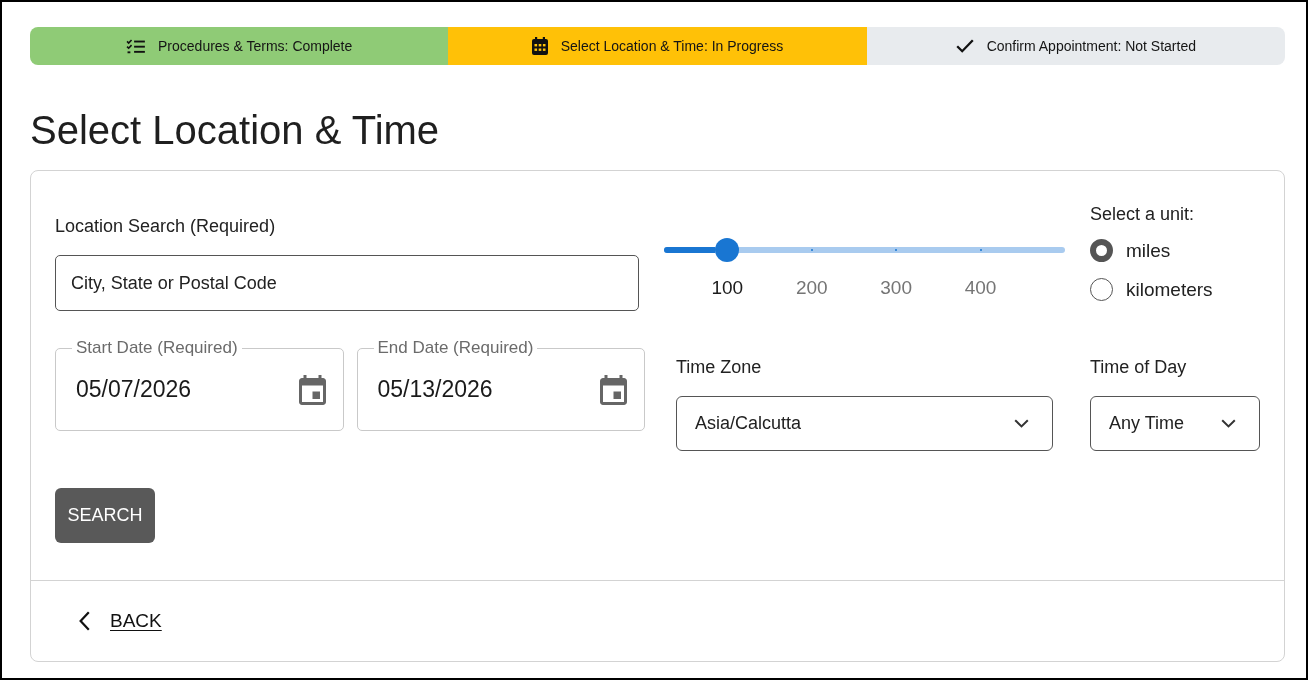 This screenshot has height=680, width=1308. What do you see at coordinates (864, 423) in the screenshot?
I see `dropdown: Asia/Calcutta` at bounding box center [864, 423].